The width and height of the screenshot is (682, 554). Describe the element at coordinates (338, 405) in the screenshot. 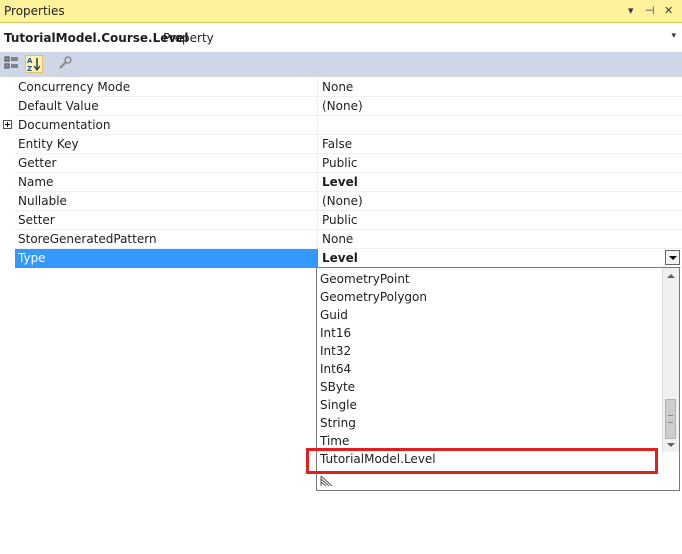

I see `dropdown-option: Single` at that location.